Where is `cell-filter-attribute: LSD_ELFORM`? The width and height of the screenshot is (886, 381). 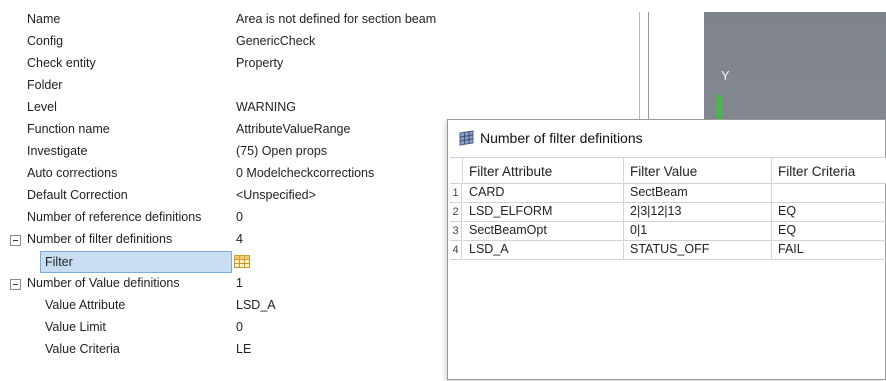
cell-filter-attribute: LSD_ELFORM is located at coordinates (543, 212).